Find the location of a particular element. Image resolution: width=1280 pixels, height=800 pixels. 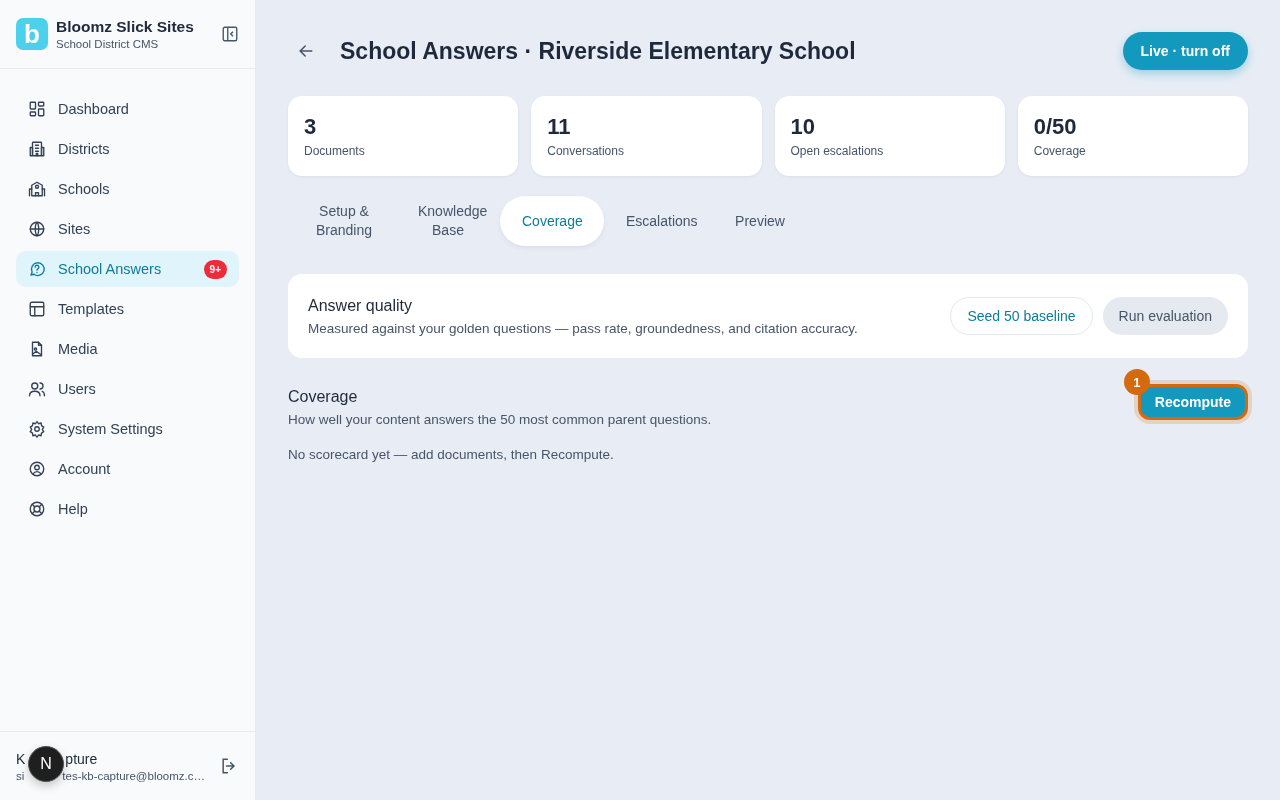

empty-state-text: No scorecard yet — add documents, then Recompute. is located at coordinates (451, 454).